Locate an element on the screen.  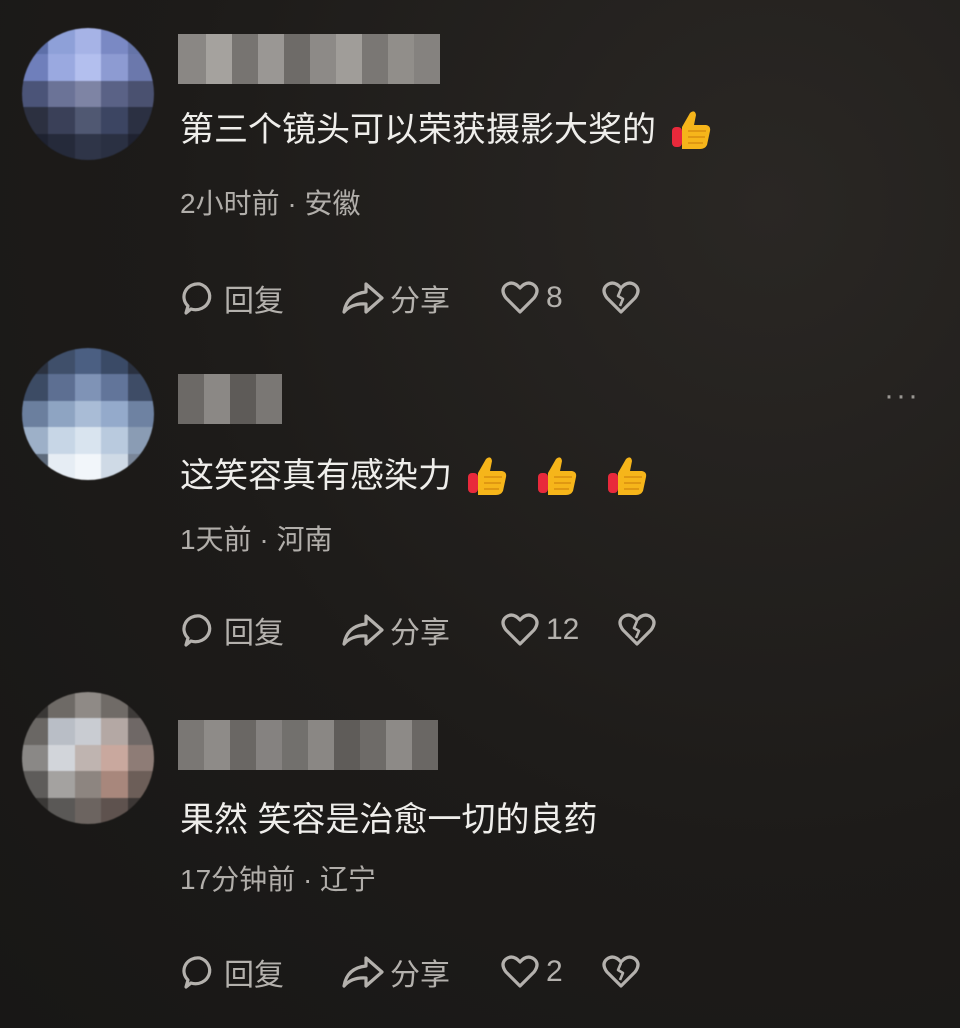
more-options-button: ··· is located at coordinates (902, 396).